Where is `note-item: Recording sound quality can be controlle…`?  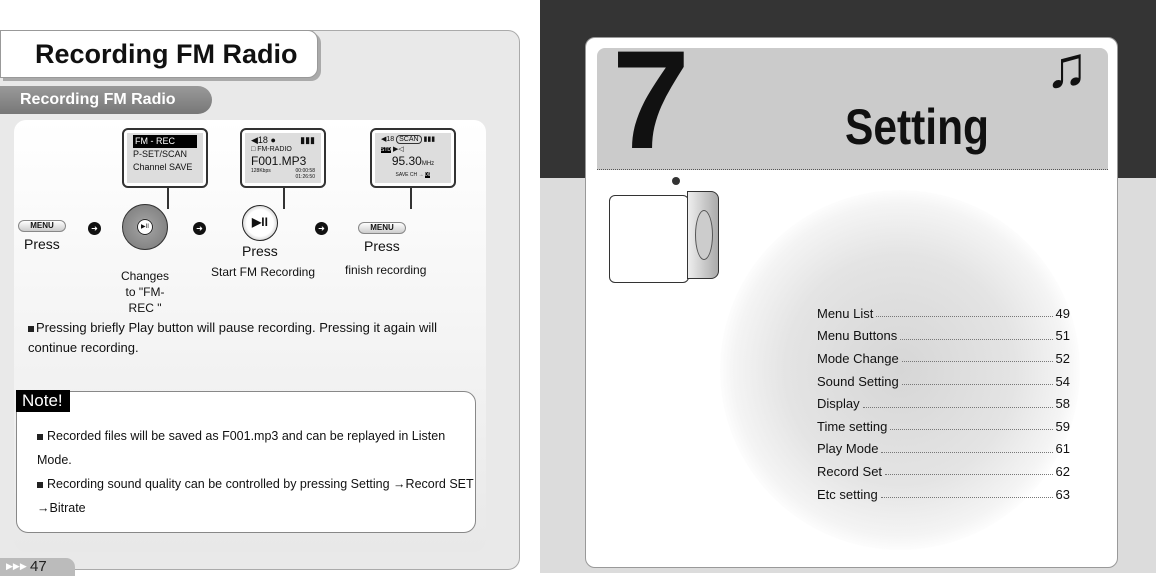 note-item: Recording sound quality can be controlle… is located at coordinates (257, 496).